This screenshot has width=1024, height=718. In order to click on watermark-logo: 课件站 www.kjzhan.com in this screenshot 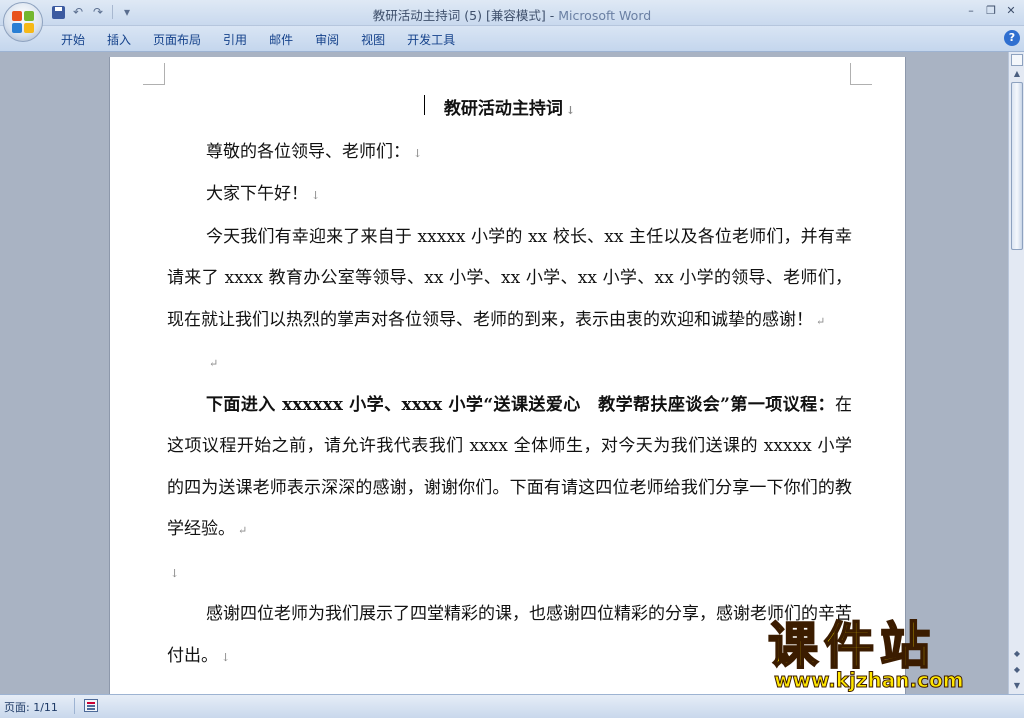, I will do `click(883, 655)`.